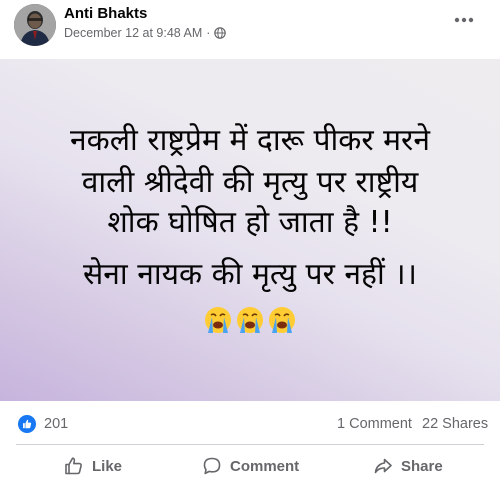 Image resolution: width=500 pixels, height=487 pixels. Describe the element at coordinates (250, 140) in the screenshot. I see `banner-line-1: नकली राष्ट्रप्रेम में दारू पीकर मरने` at that location.